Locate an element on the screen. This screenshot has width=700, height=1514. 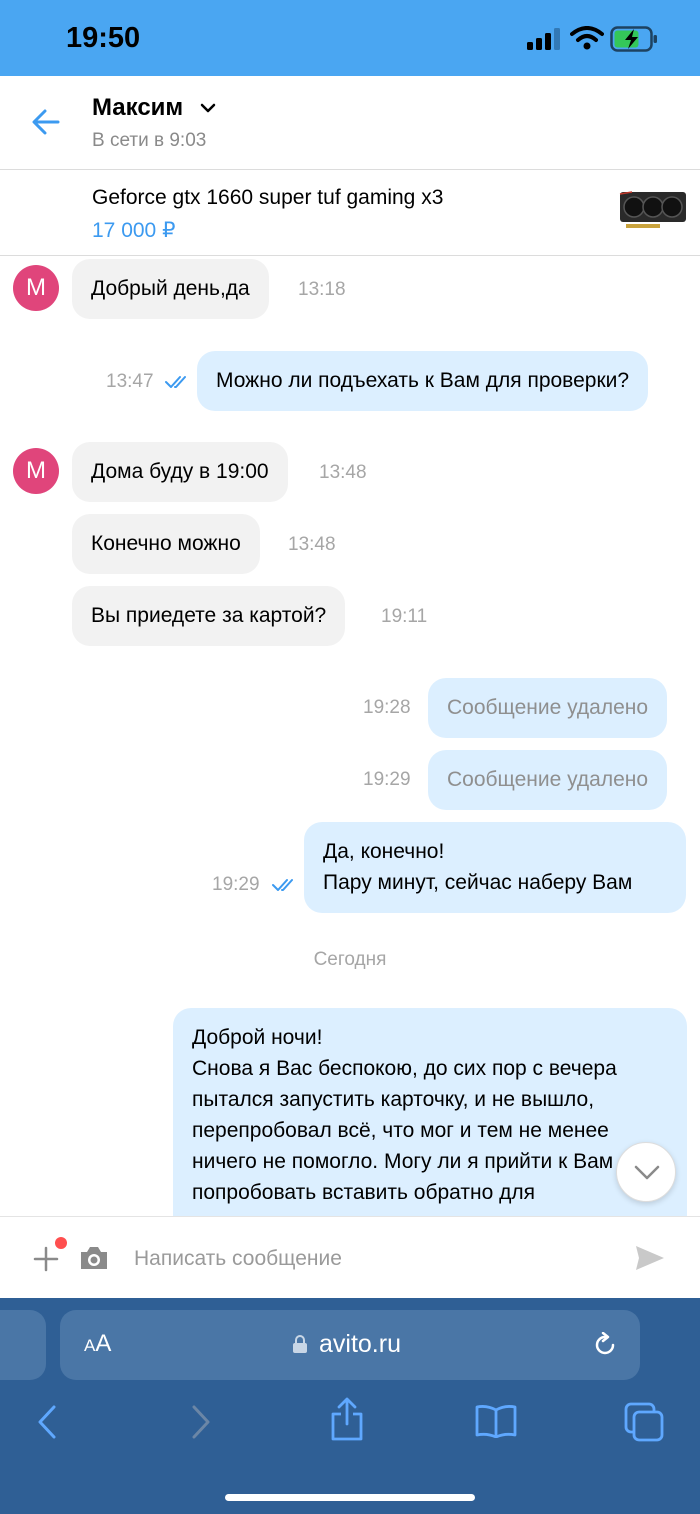
scroll-down-button is located at coordinates (646, 1172).